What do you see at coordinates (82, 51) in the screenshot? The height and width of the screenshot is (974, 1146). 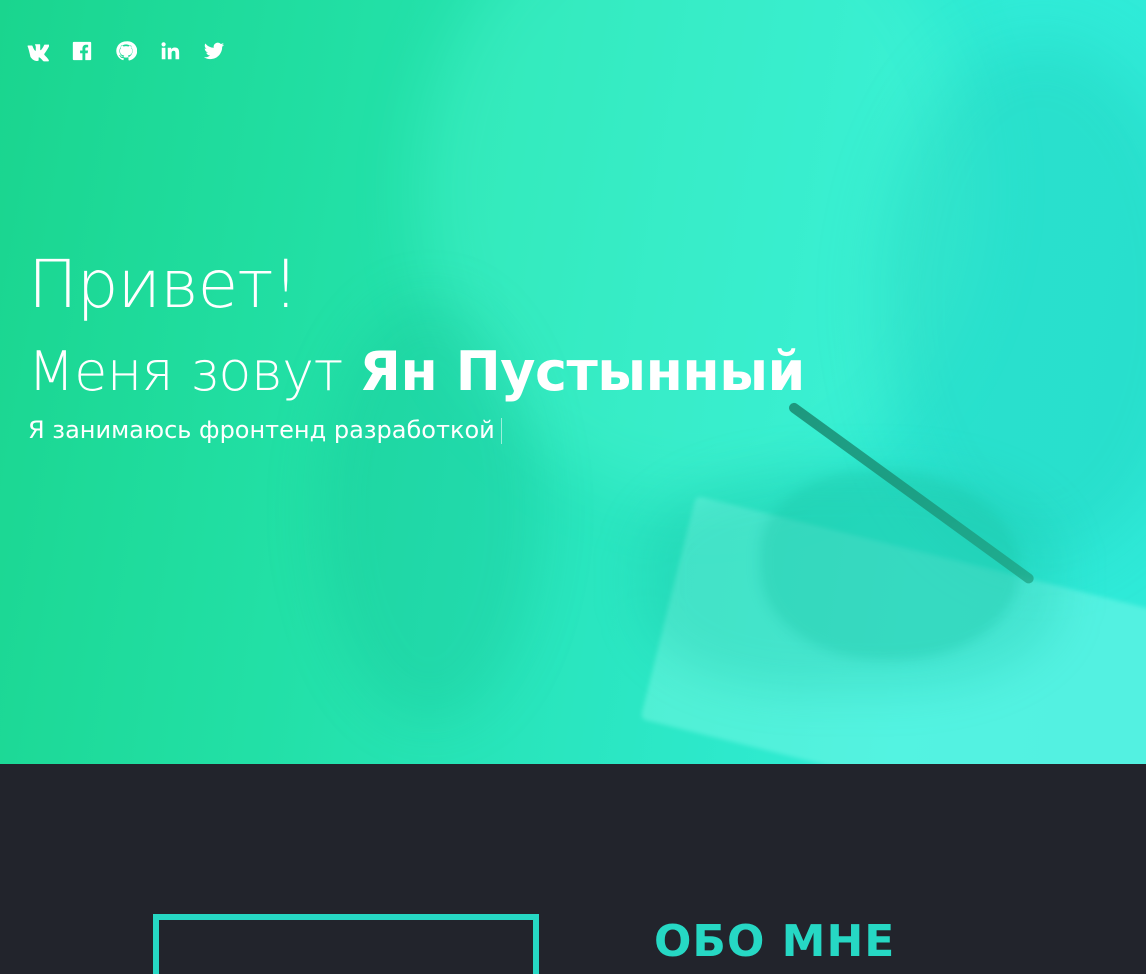 I see `facebook-icon` at bounding box center [82, 51].